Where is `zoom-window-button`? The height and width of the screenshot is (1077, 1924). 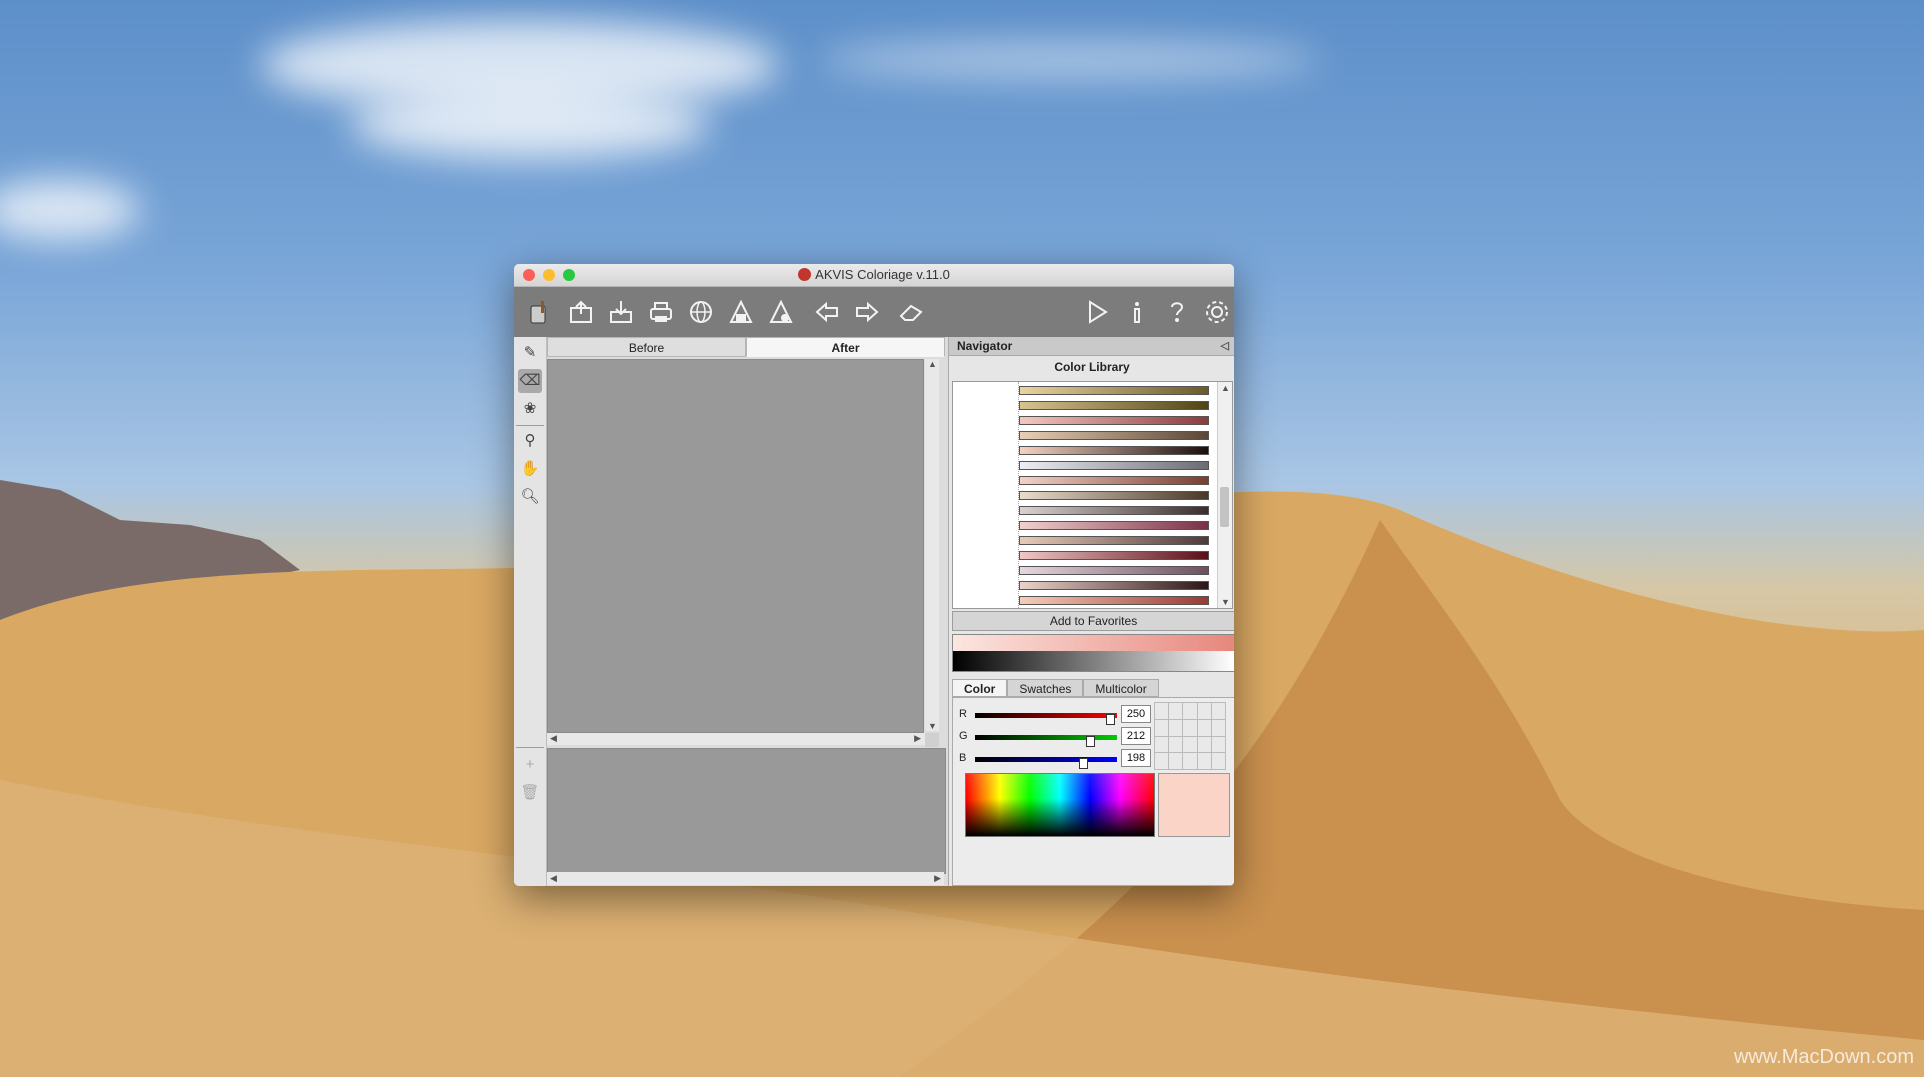 zoom-window-button is located at coordinates (569, 275).